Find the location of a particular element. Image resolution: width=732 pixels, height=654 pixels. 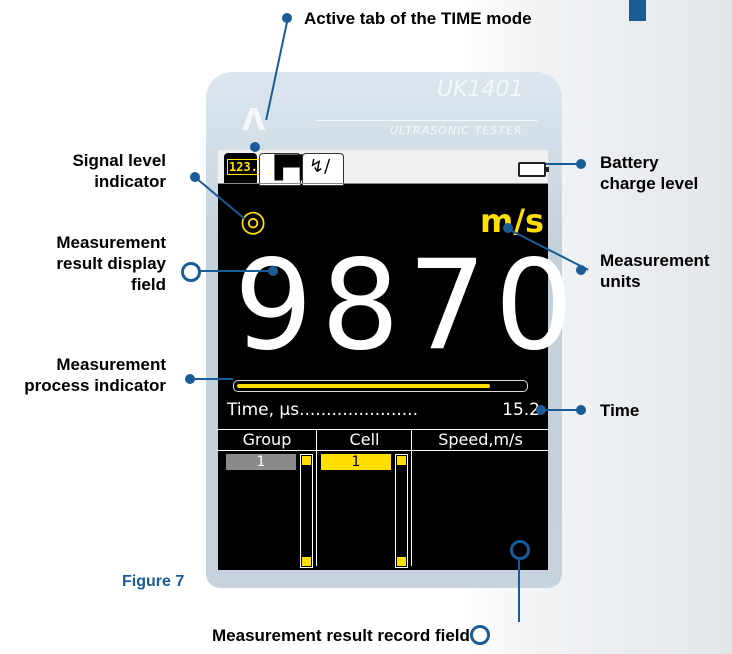

device-model: UK1401 is located at coordinates (480, 89).